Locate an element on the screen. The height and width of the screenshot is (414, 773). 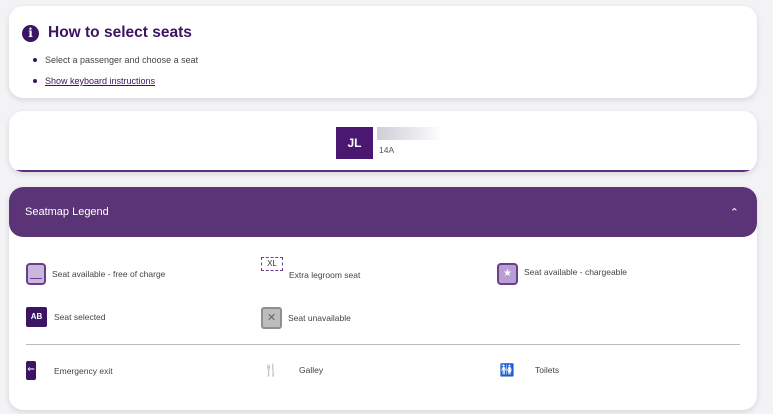
legend-galley: 🍴 Galley is located at coordinates (293, 370).